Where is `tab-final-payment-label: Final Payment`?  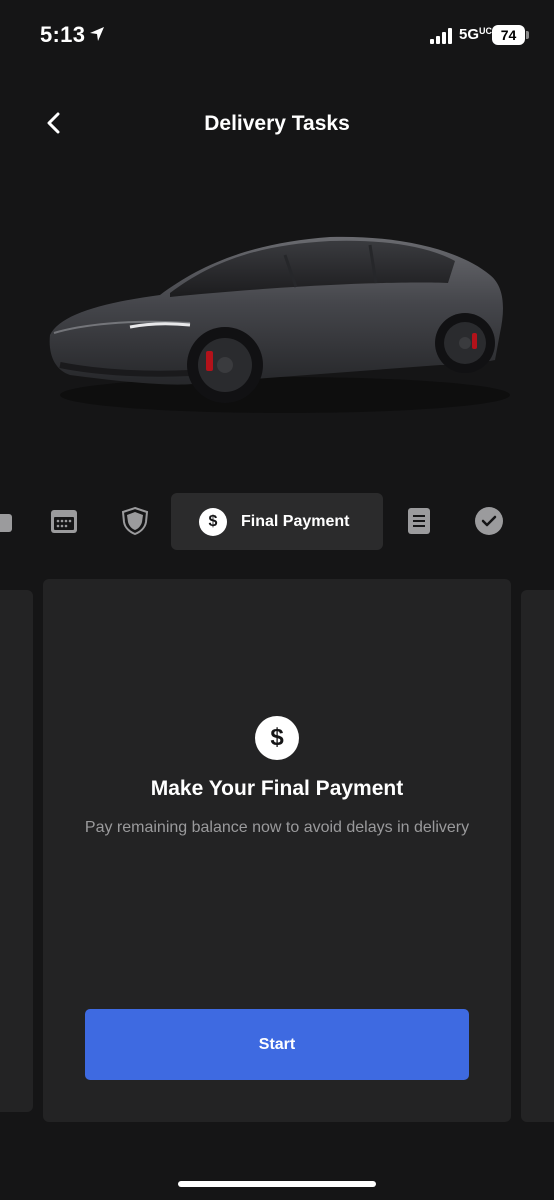 tab-final-payment-label: Final Payment is located at coordinates (295, 521).